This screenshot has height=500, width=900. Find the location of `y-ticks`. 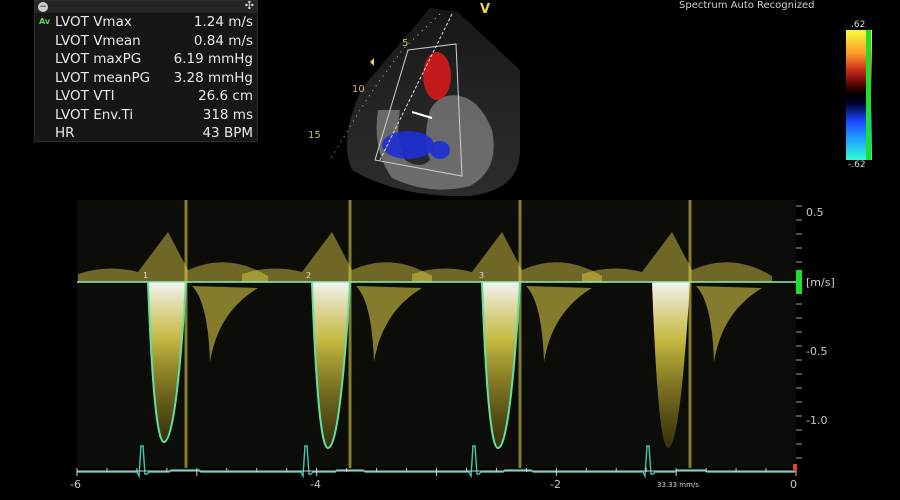

y-ticks is located at coordinates (799, 332).